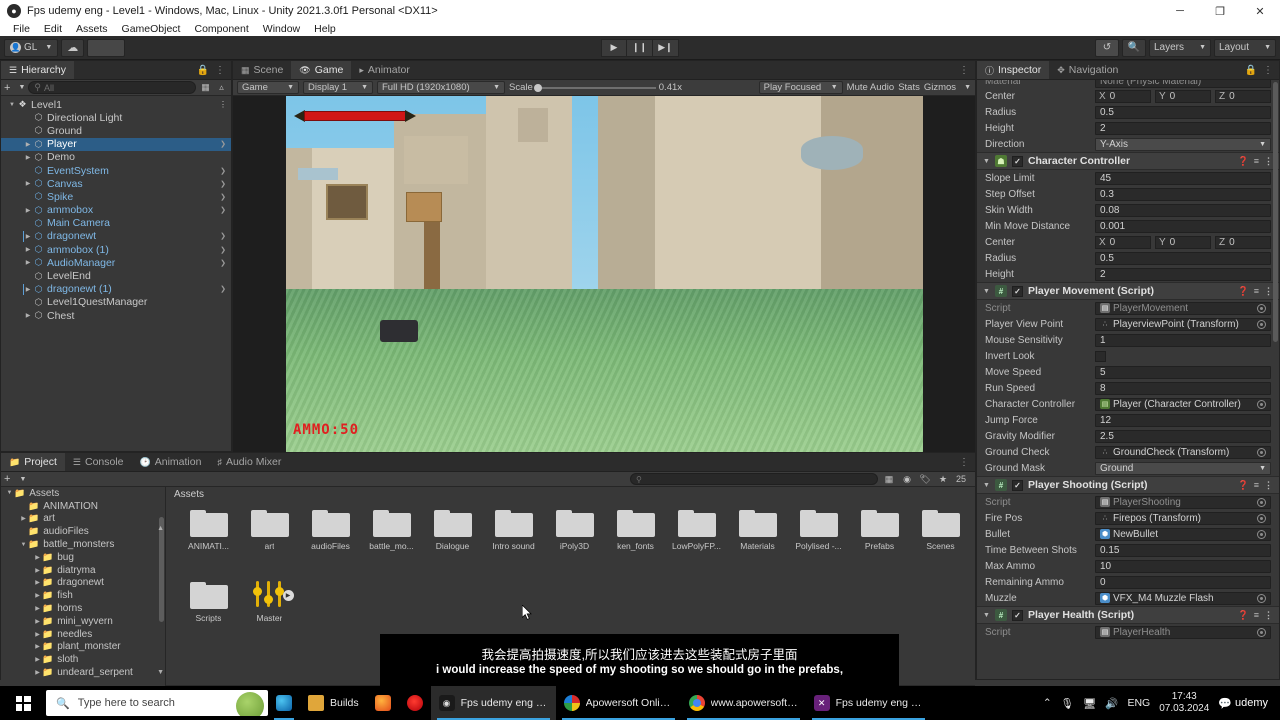  I want to click on project-tree-item-diatryma: ▶ 📁 diatryma, so click(83, 570).